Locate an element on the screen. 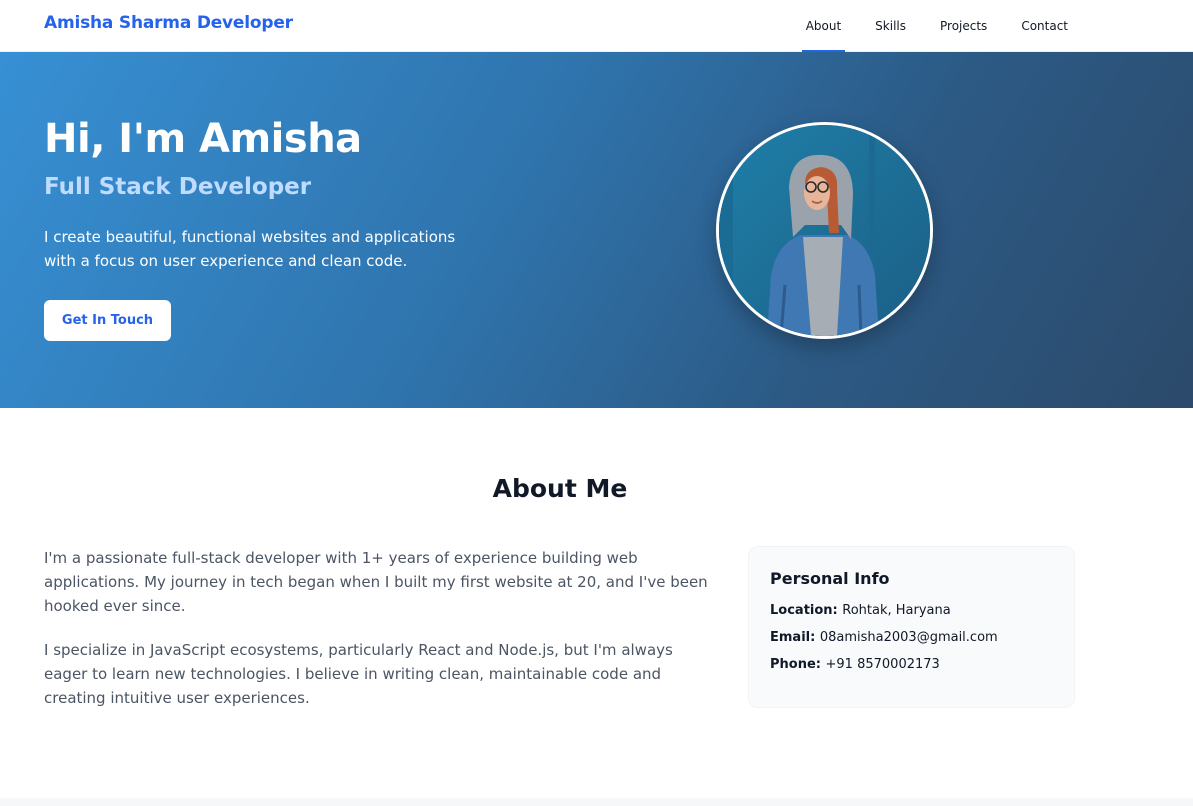 Image resolution: width=1193 pixels, height=806 pixels. location-label: Location: is located at coordinates (806, 610).